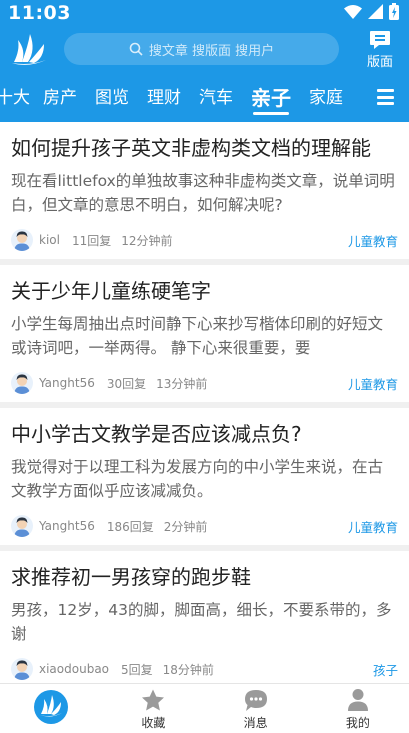 This screenshot has width=409, height=733. I want to click on signal-icon, so click(375, 13).